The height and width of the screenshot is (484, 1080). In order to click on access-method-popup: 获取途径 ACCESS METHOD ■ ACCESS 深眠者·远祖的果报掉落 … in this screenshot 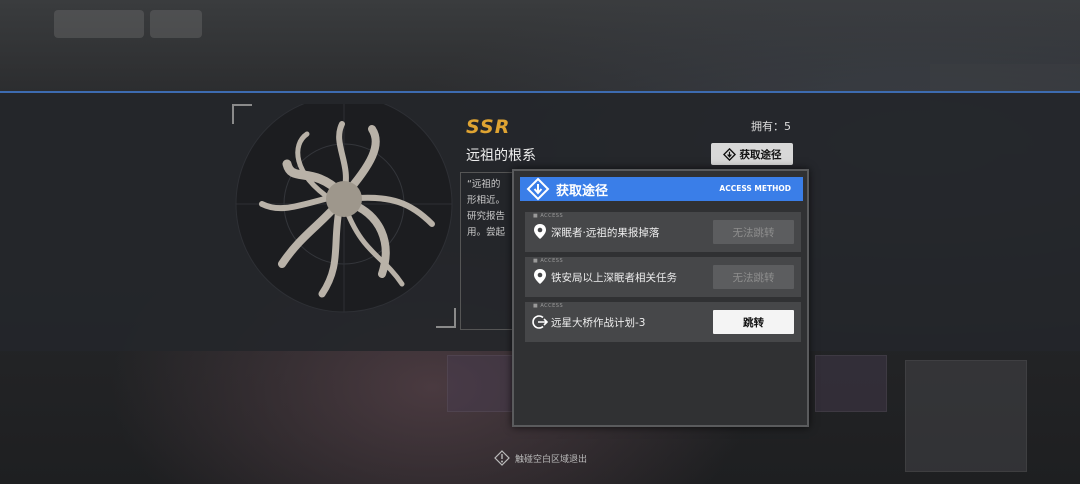, I will do `click(660, 298)`.